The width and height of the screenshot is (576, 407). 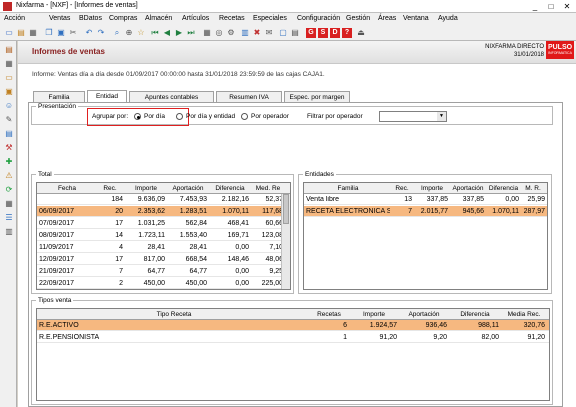 What do you see at coordinates (160, 235) in the screenshot?
I see `total-row: 08/09/2017 14 1.723,11 1.553,40 169,71 123,08` at bounding box center [160, 235].